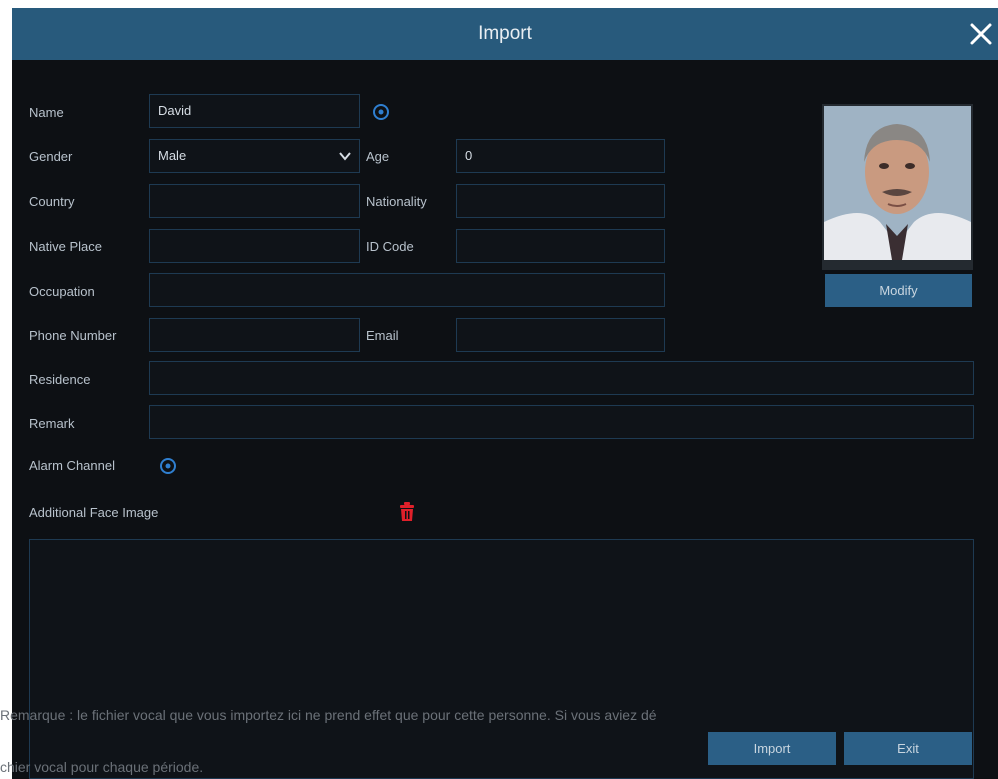  I want to click on dialog-title: Import, so click(505, 33).